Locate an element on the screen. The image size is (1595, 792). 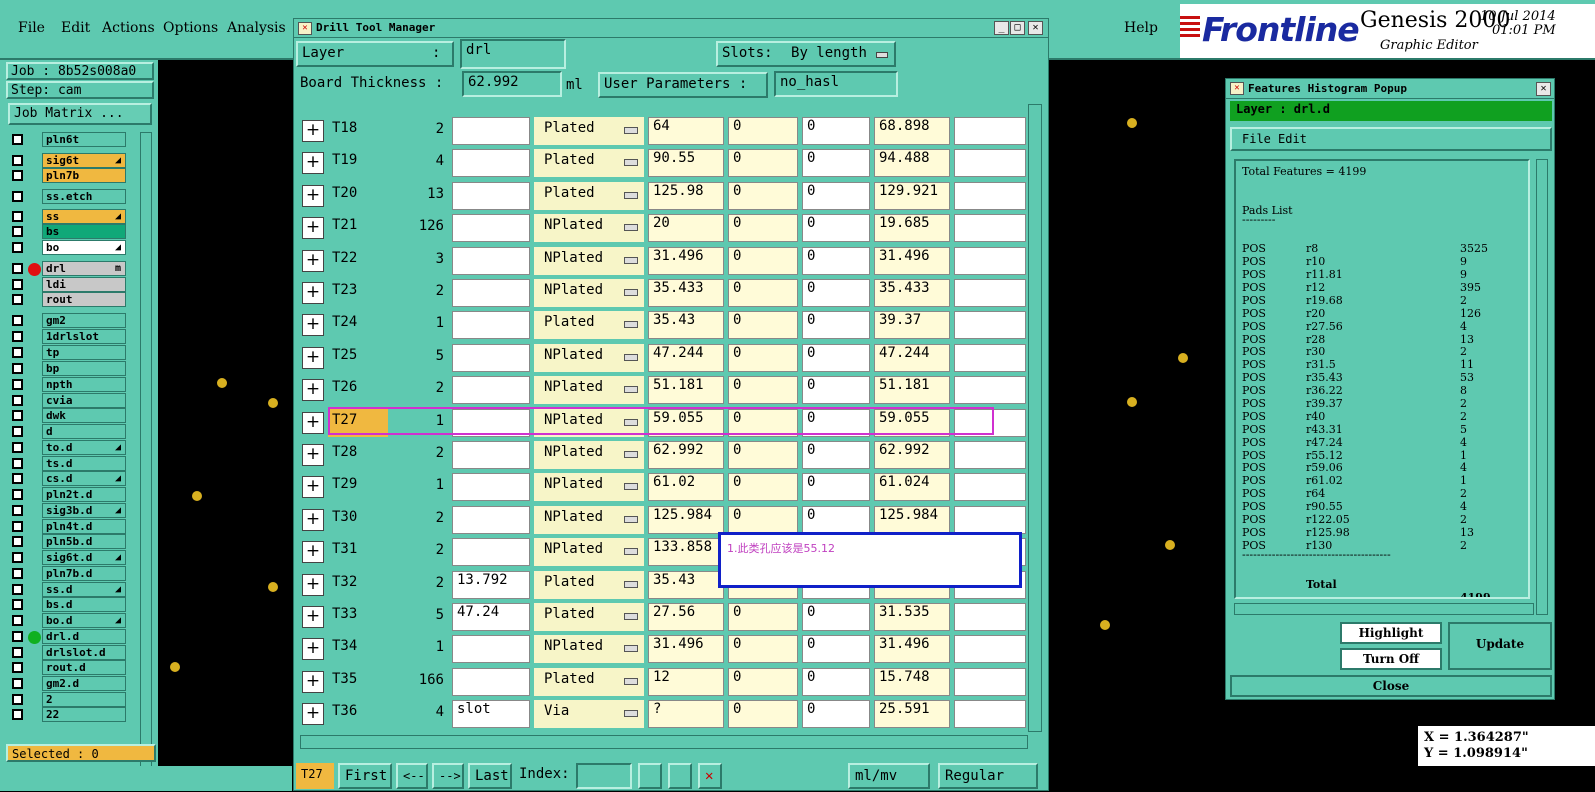
tool-finish-size: 61.024 is located at coordinates (912, 487).